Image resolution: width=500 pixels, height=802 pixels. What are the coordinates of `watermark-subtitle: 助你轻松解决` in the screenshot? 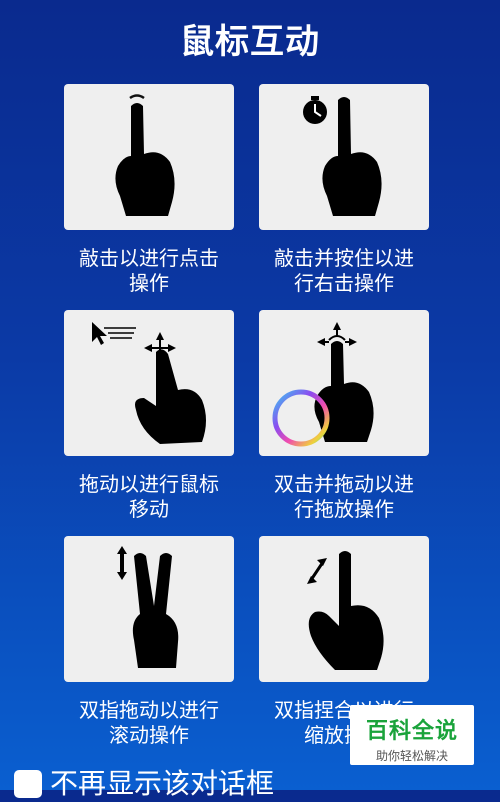 It's located at (411, 756).